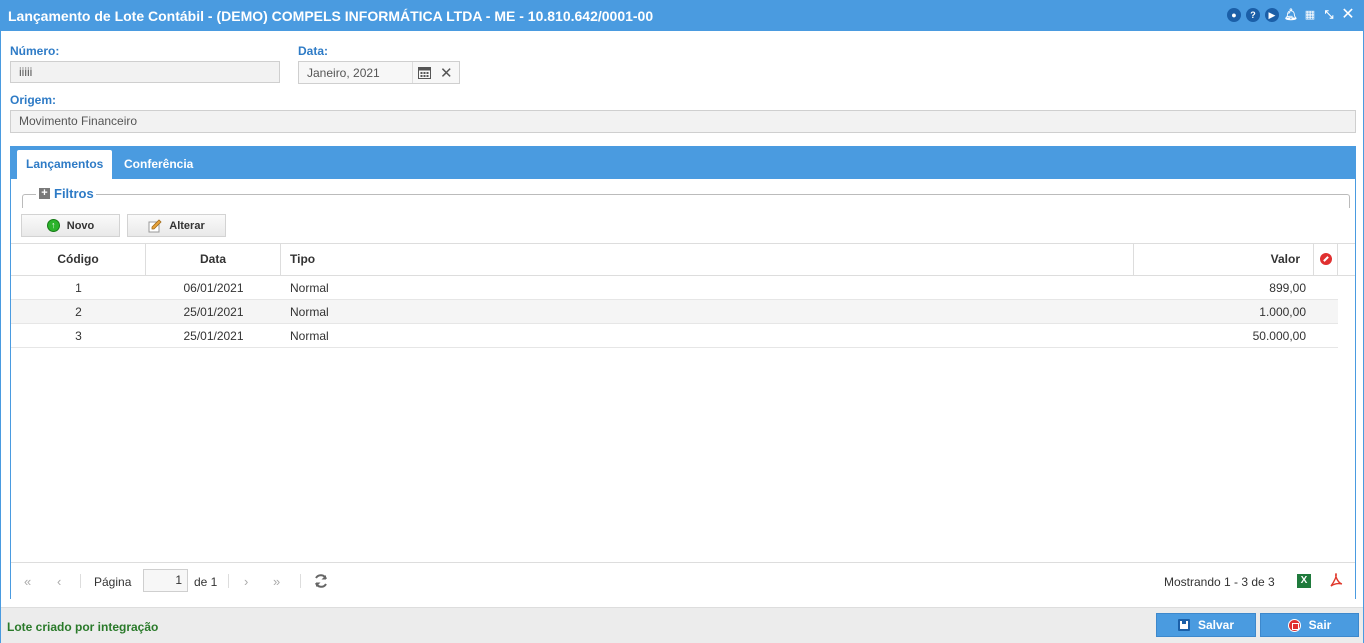 This screenshot has height=643, width=1364. Describe the element at coordinates (187, 225) in the screenshot. I see `alterar-button-label: Alterar` at that location.